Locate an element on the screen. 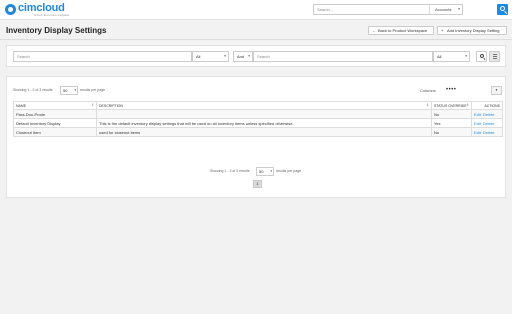 The image size is (512, 314). cell-name: Closeout Item is located at coordinates (55, 132).